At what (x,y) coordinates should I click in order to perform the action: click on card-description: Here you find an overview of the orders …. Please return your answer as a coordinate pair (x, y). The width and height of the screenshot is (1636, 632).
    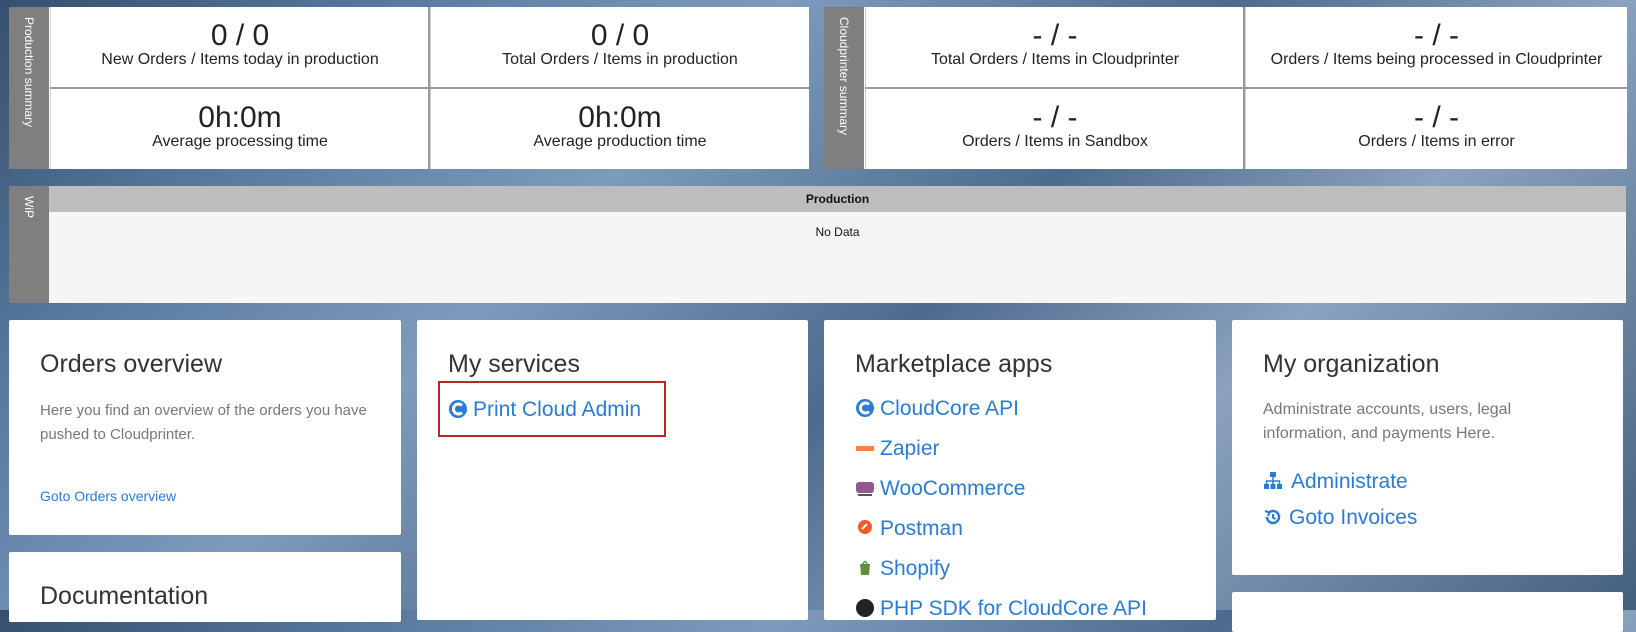
    Looking at the image, I should click on (203, 422).